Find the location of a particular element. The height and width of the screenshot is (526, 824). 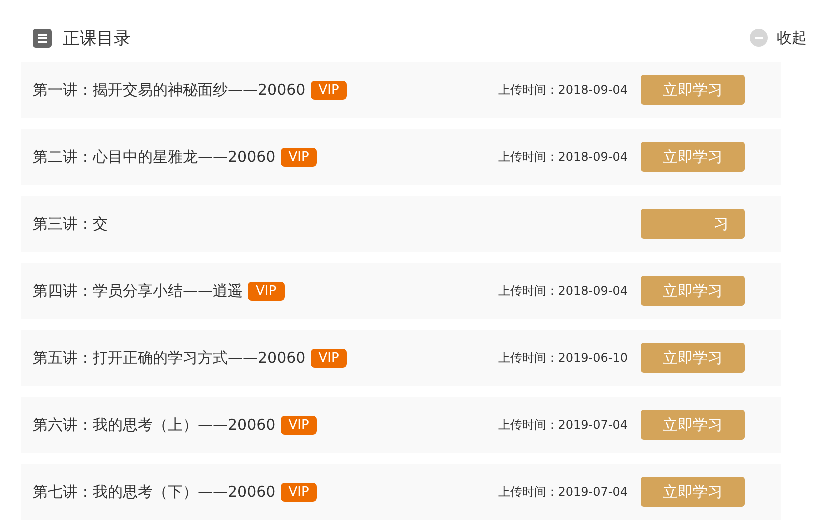

lesson-title: 第三讲：交 is located at coordinates (70, 224).